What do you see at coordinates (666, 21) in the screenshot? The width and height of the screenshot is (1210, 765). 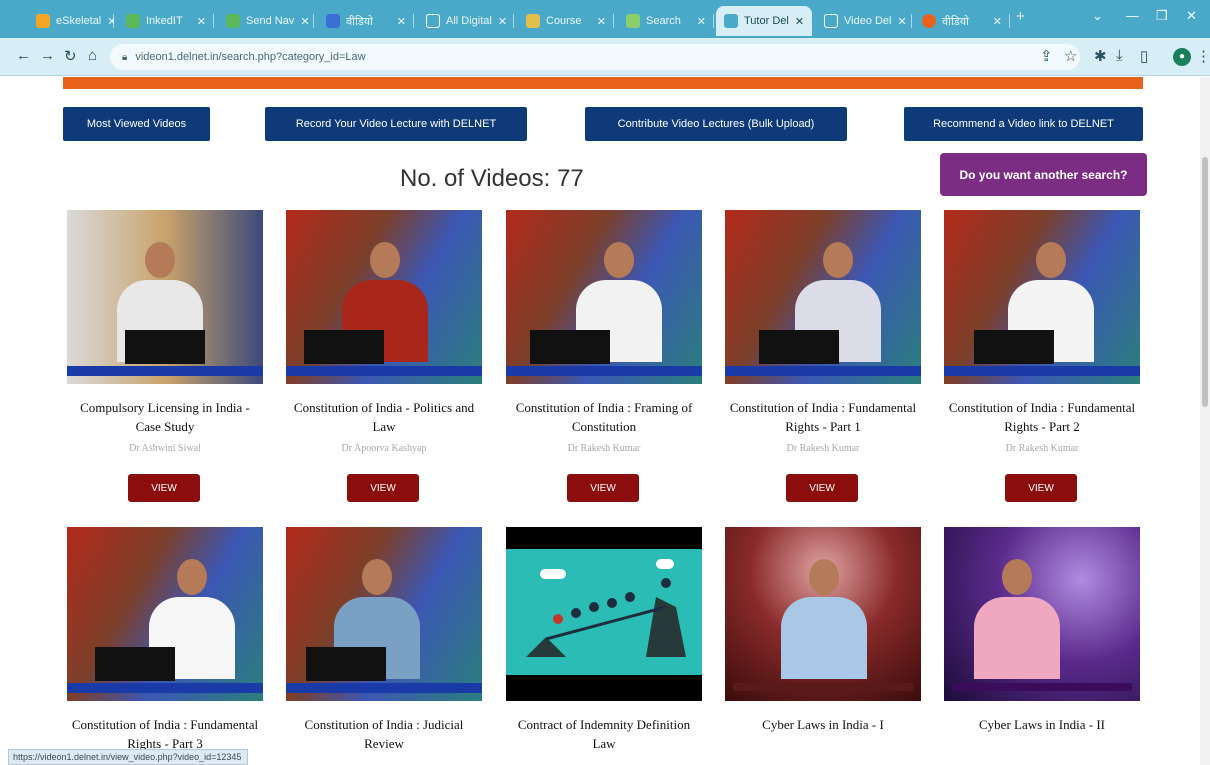 I see `browser-tab: Search ✕` at bounding box center [666, 21].